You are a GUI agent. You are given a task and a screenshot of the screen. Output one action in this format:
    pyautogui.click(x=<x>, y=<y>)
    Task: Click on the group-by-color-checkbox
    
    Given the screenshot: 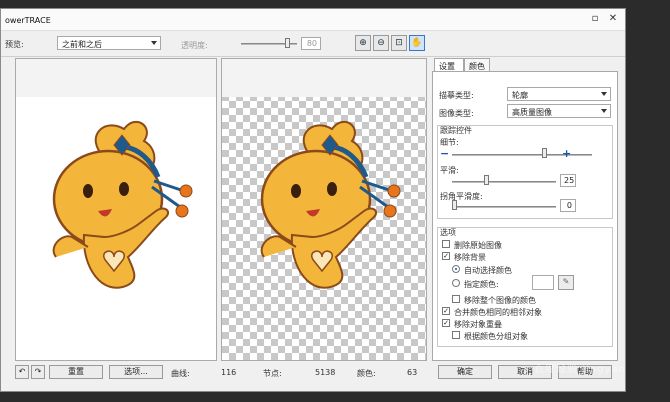 What is the action you would take?
    pyautogui.click(x=456, y=335)
    